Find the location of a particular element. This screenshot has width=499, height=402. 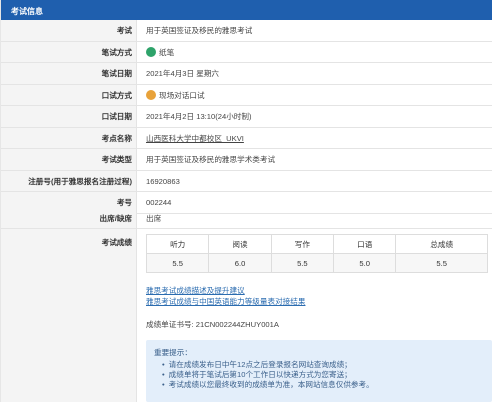

row-label: 笔试日期 is located at coordinates (69, 73).